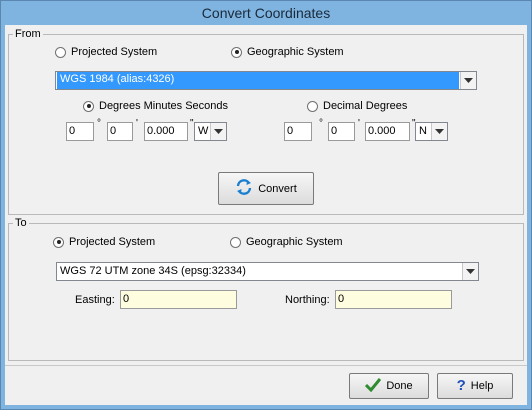 Image resolution: width=532 pixels, height=410 pixels. I want to click on easting-label: Easting:, so click(95, 300).